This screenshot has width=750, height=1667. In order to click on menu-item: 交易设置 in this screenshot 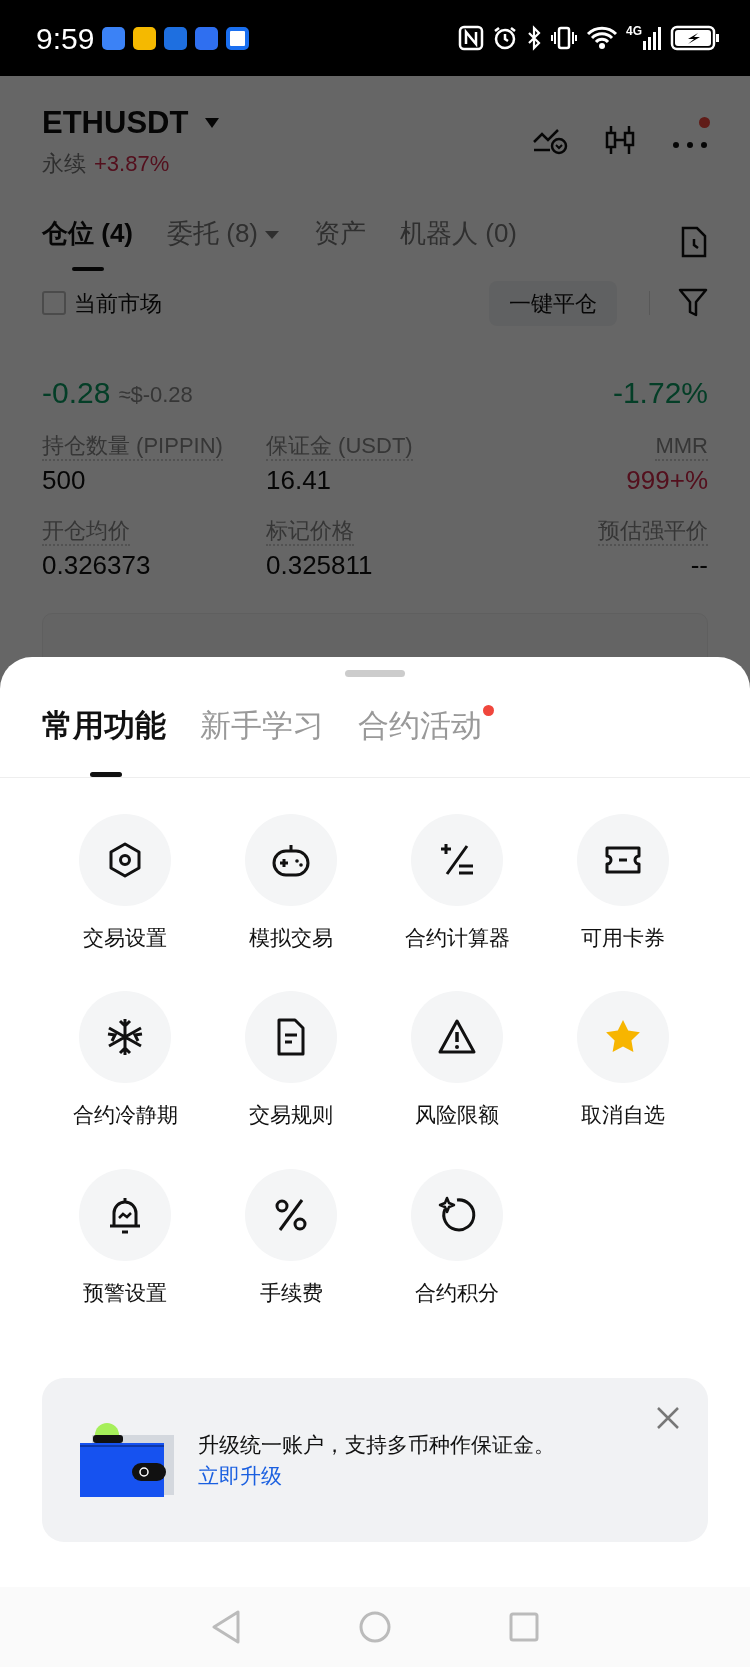, I will do `click(125, 883)`.